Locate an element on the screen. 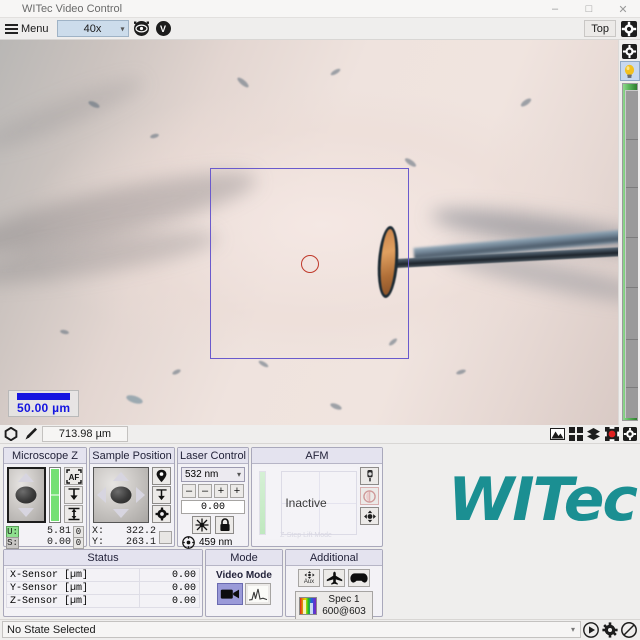  autofocus-button: AF is located at coordinates (73, 476).